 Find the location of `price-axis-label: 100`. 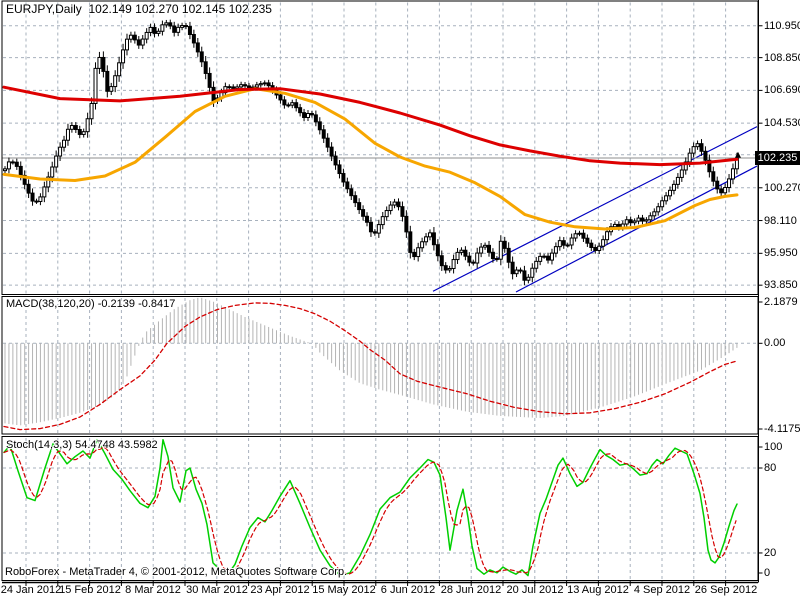

price-axis-label: 100 is located at coordinates (773, 447).